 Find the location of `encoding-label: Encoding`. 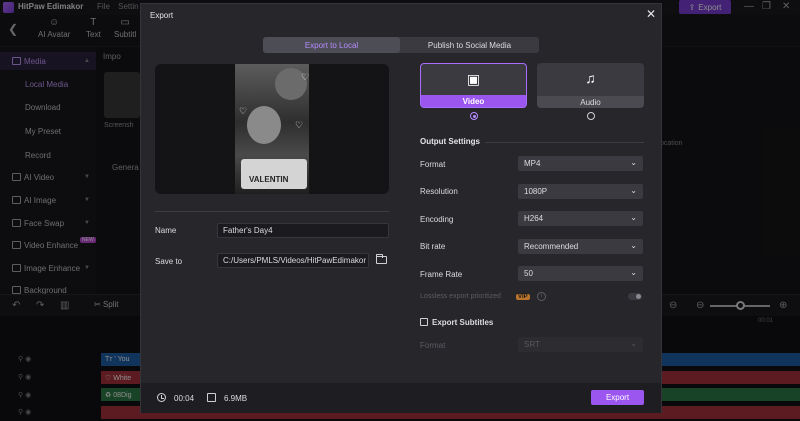

encoding-label: Encoding is located at coordinates (437, 219).